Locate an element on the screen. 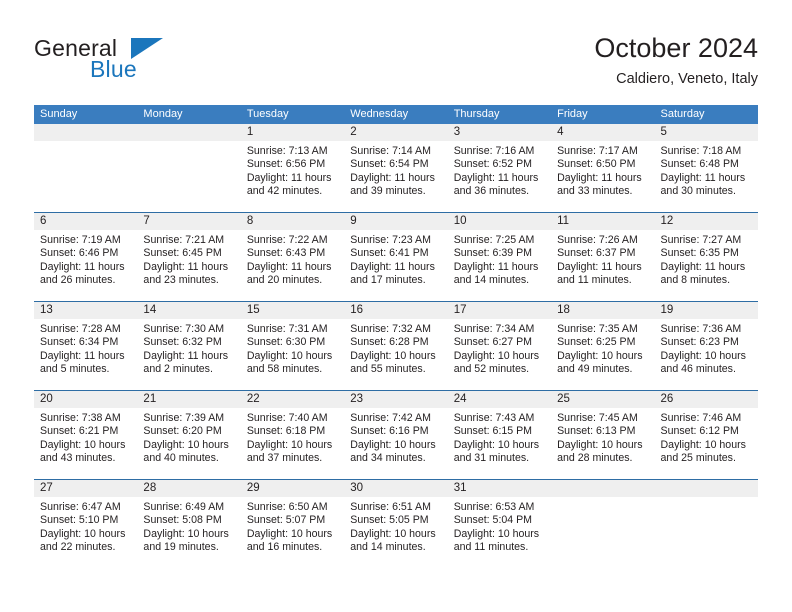  daylight-text-line2: and 58 minutes. is located at coordinates (284, 368).